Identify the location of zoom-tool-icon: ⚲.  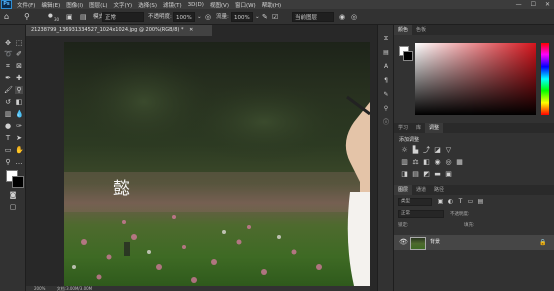
(8, 162).